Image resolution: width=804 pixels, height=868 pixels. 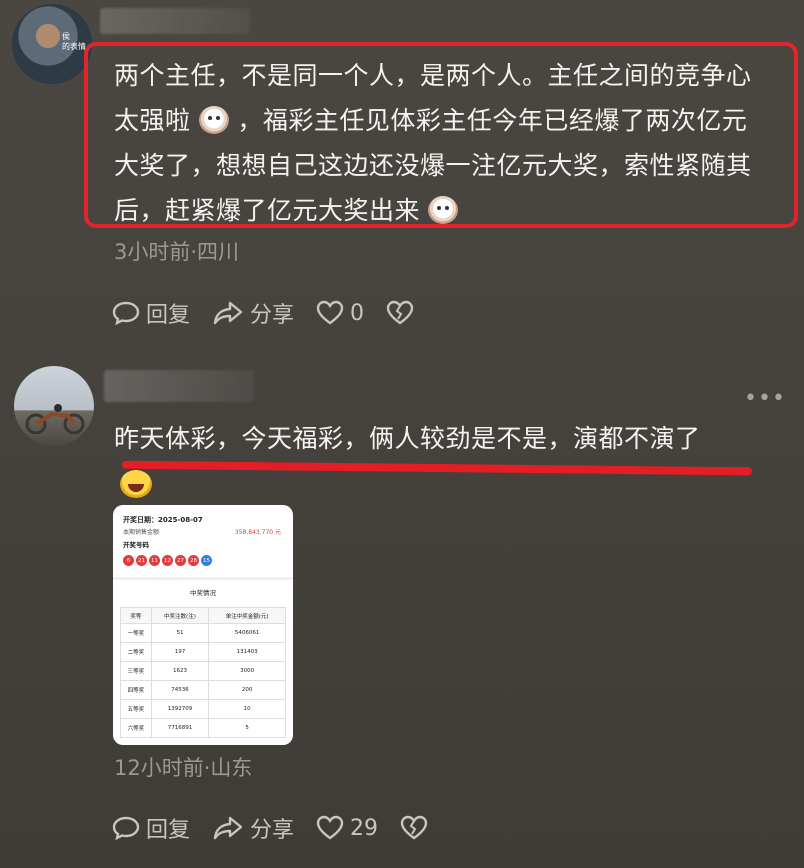 What do you see at coordinates (74, 41) in the screenshot?
I see `avatar-caption: 侯 的表情` at bounding box center [74, 41].